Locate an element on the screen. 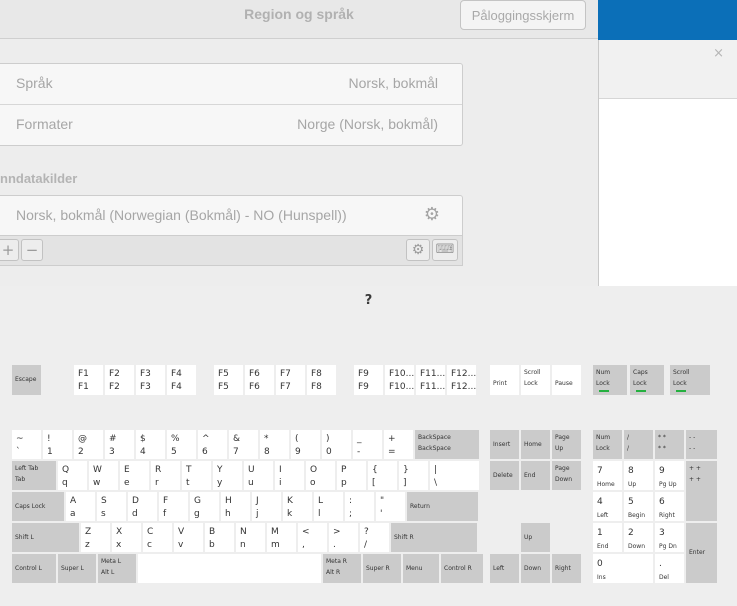 This screenshot has width=737, height=606. f1-key: F1 F1 is located at coordinates (88, 380).